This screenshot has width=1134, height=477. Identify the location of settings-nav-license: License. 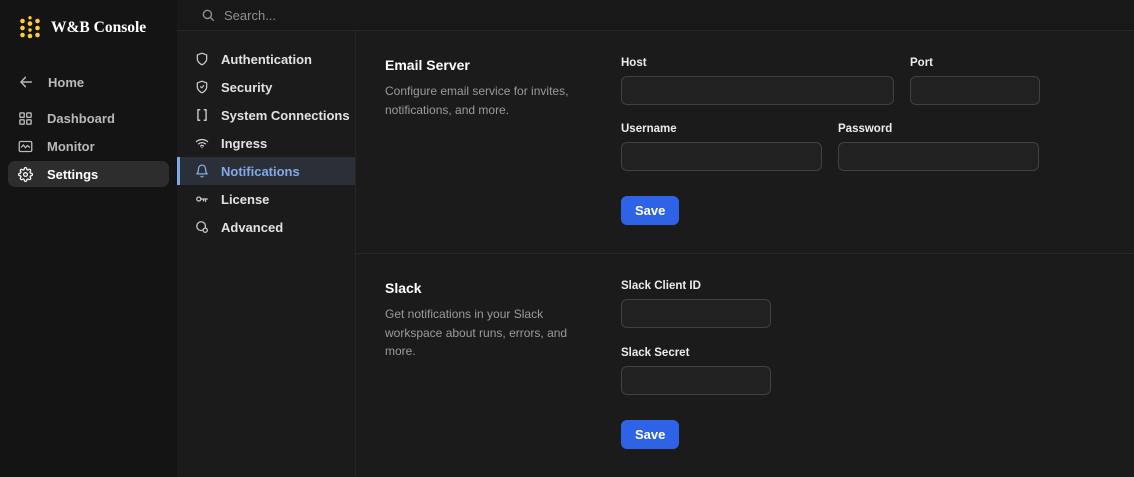
(266, 199).